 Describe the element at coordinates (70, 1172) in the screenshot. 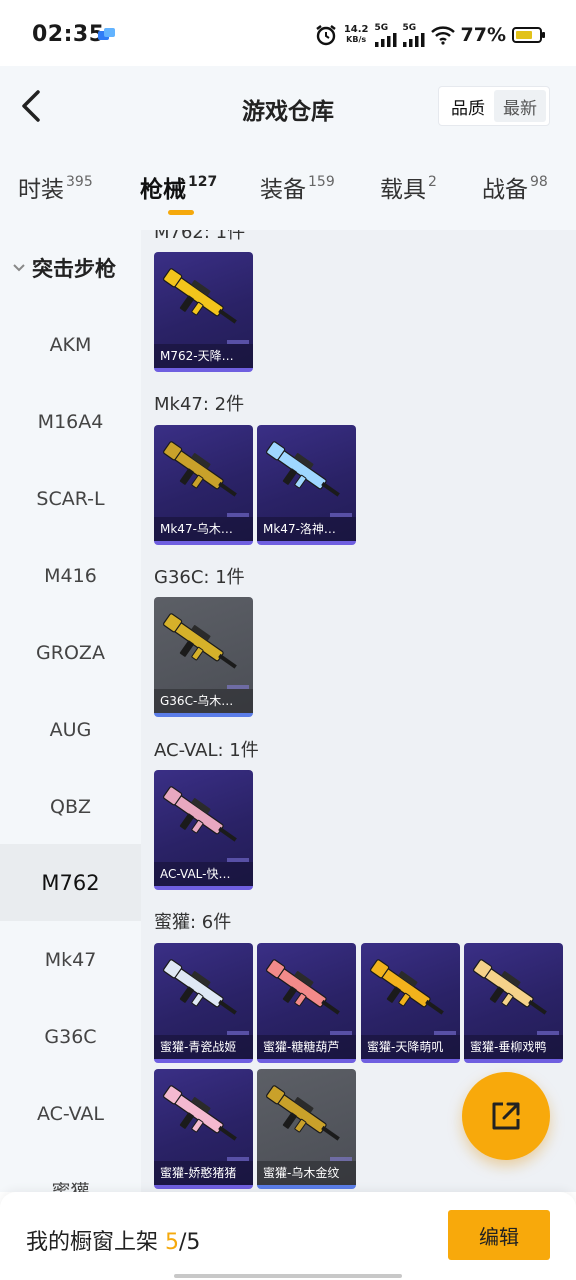

I see `sidebar-item-honey-badger: 蜜獾` at that location.